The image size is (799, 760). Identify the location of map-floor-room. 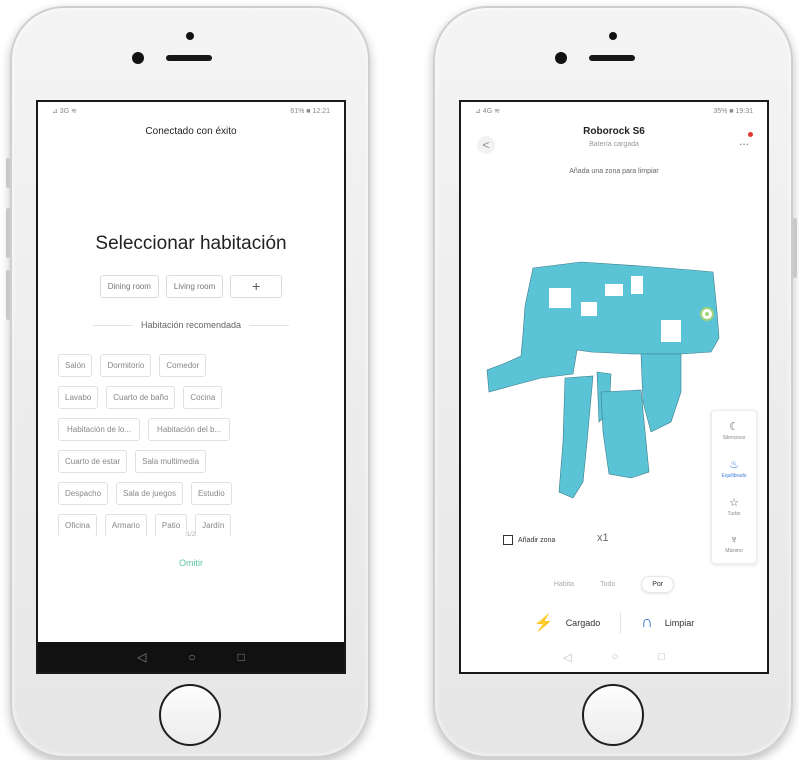
(625, 434).